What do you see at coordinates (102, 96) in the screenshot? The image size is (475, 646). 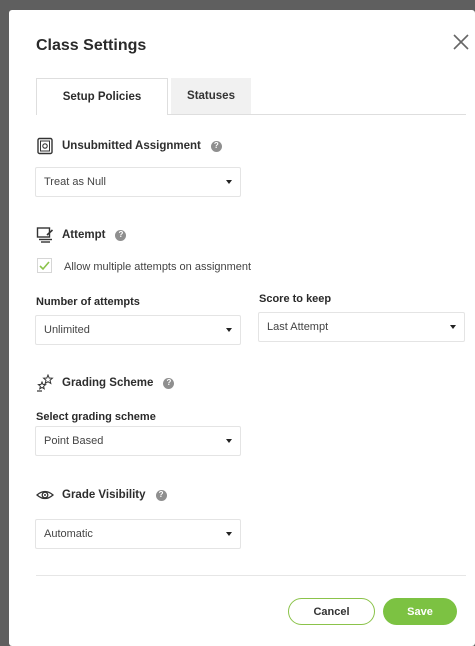 I see `tab-setup-policies: Setup Policies` at bounding box center [102, 96].